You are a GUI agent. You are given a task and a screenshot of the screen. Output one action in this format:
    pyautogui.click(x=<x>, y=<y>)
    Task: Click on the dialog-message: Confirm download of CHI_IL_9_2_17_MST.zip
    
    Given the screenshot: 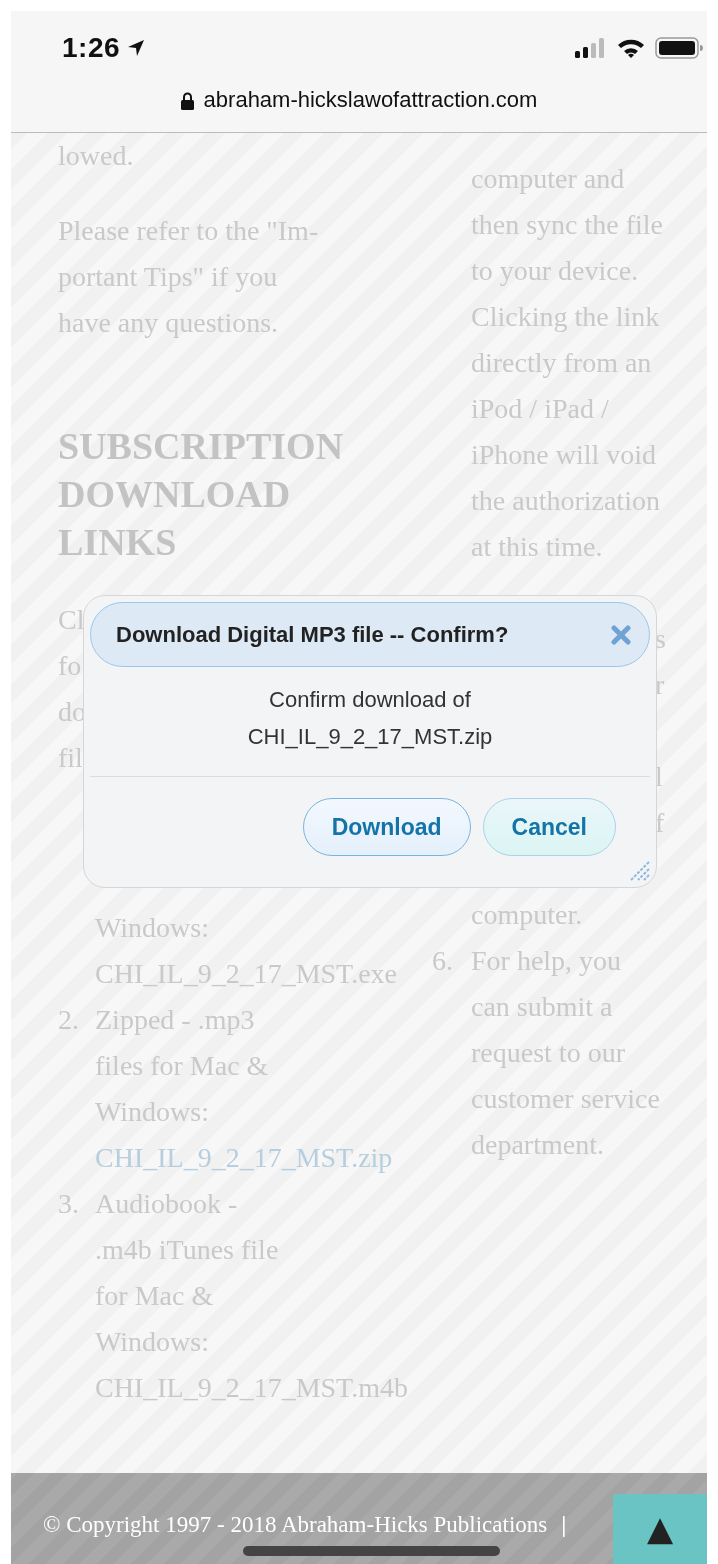 What is the action you would take?
    pyautogui.click(x=370, y=718)
    